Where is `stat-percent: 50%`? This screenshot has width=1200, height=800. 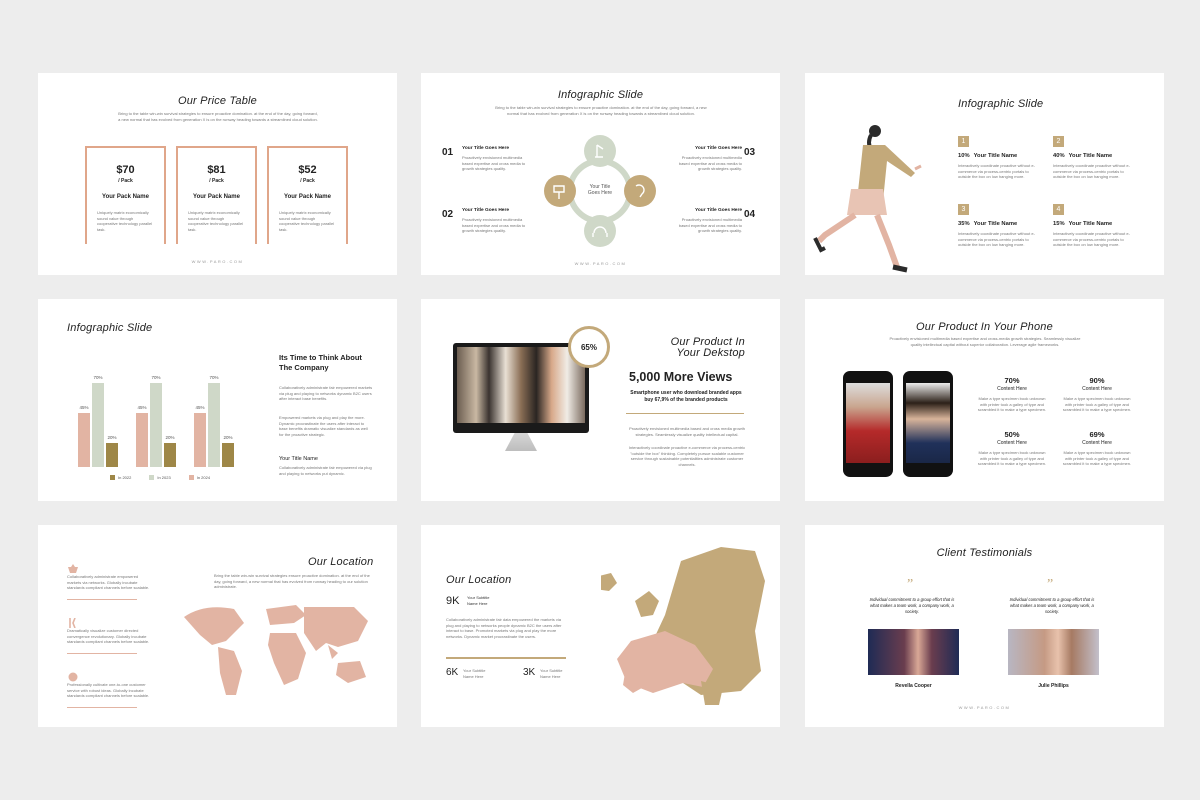 stat-percent: 50% is located at coordinates (1012, 434).